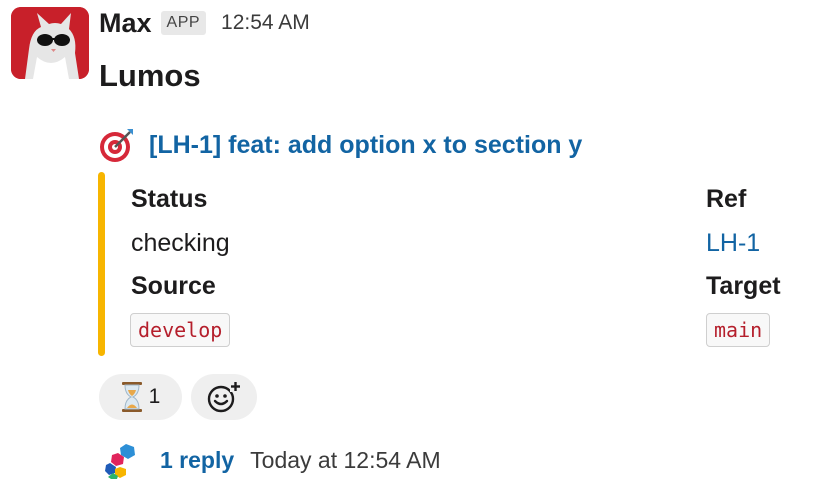  I want to click on hourglass-icon, so click(131, 397).